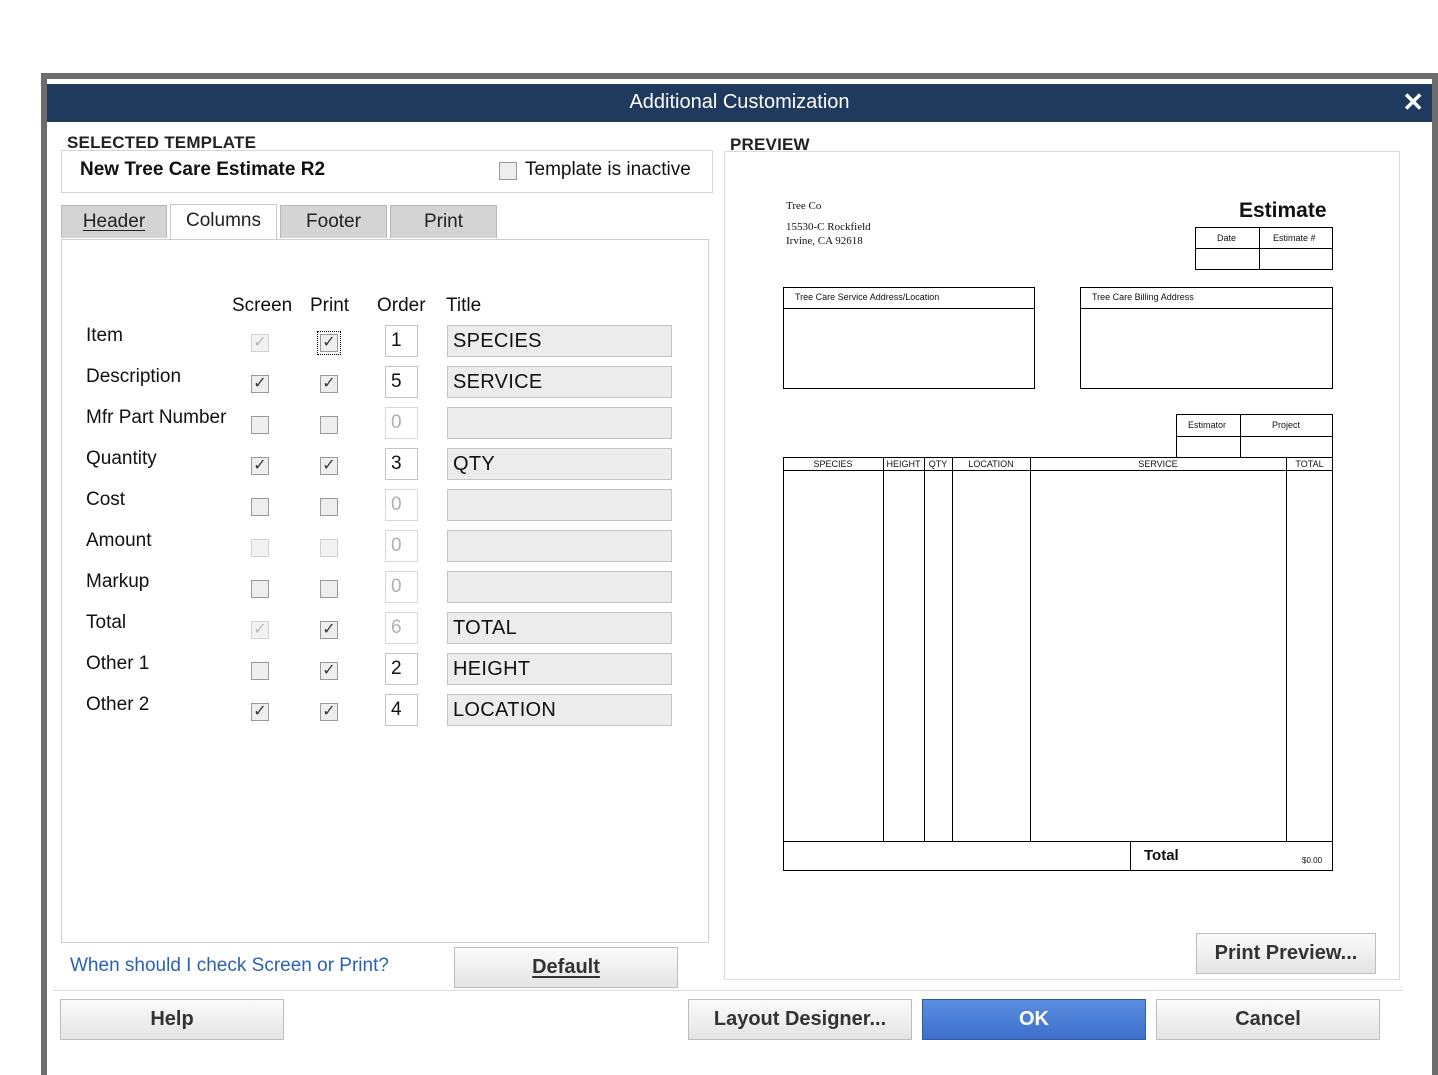 The height and width of the screenshot is (1075, 1438). What do you see at coordinates (1206, 338) in the screenshot?
I see `preview-billing-address-box` at bounding box center [1206, 338].